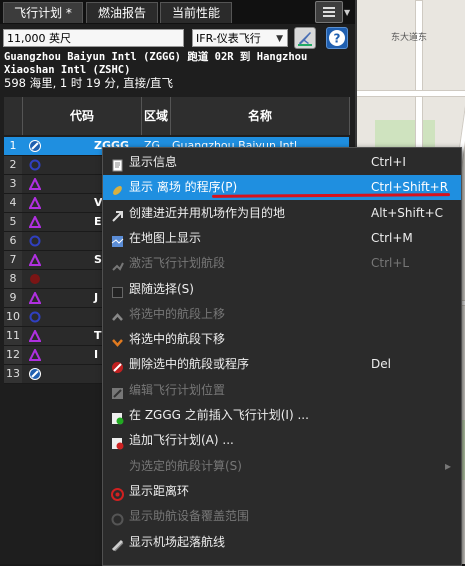 The image size is (465, 566). I want to click on menu-item-navaid-range: 显示助航设备覆盖范围, so click(282, 516).